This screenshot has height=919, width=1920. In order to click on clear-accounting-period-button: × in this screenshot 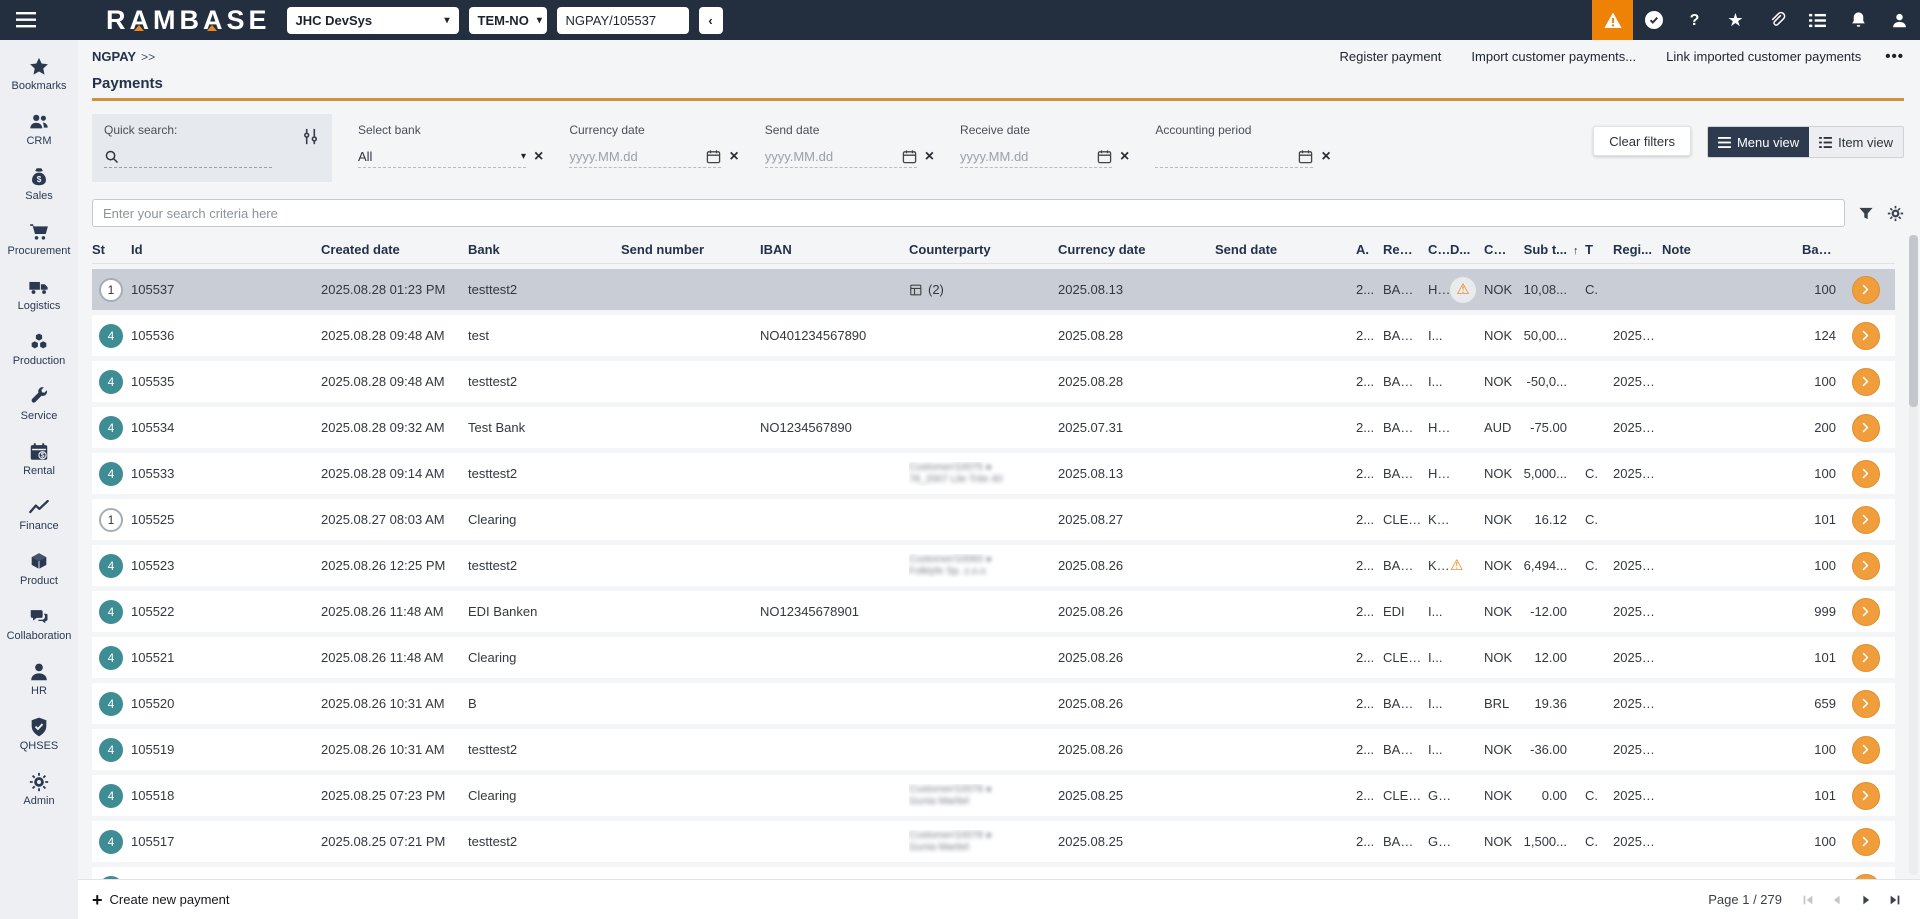, I will do `click(1325, 157)`.